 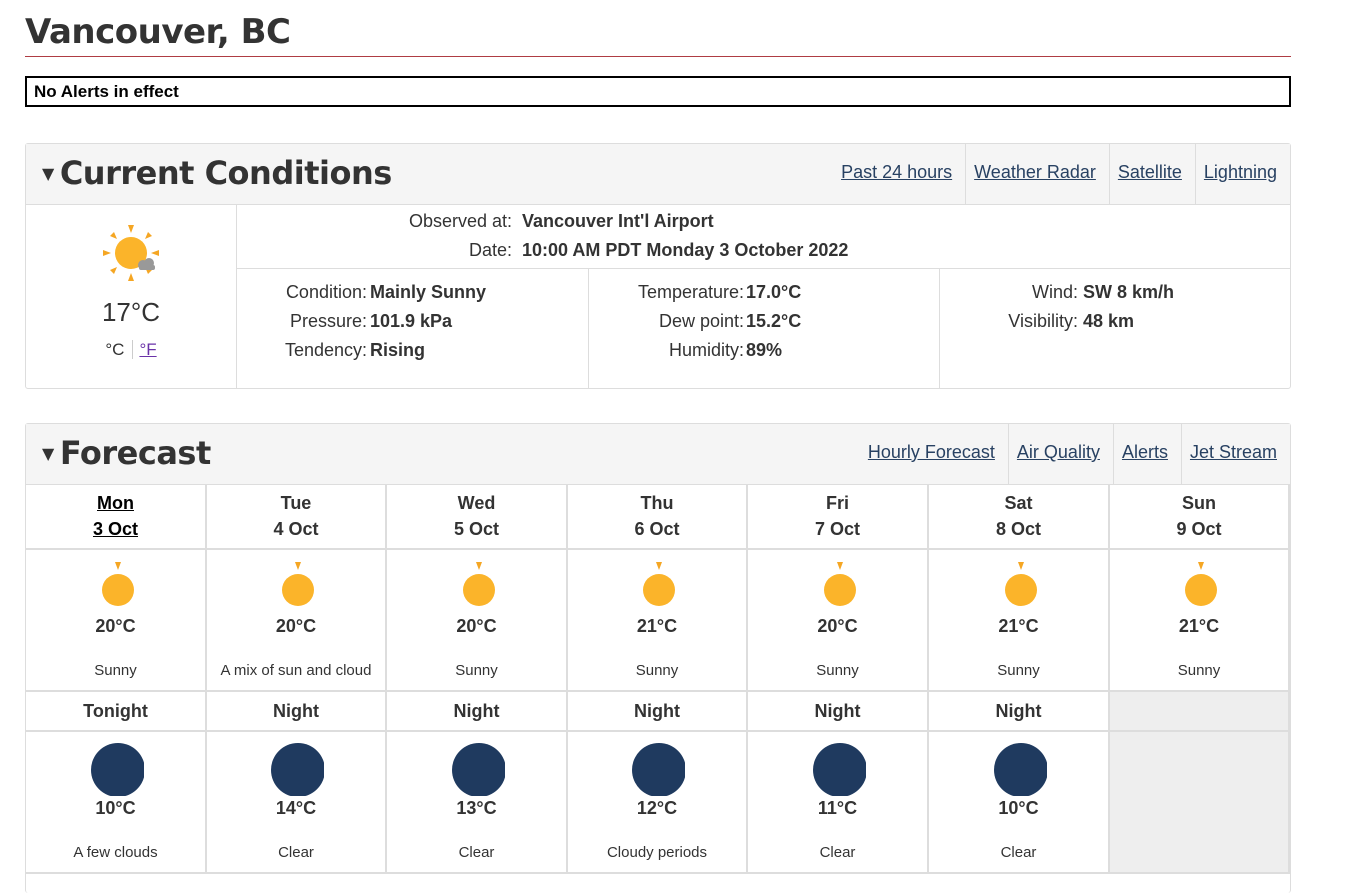 I want to click on forecast-night-header: Tonight, so click(x=116, y=712).